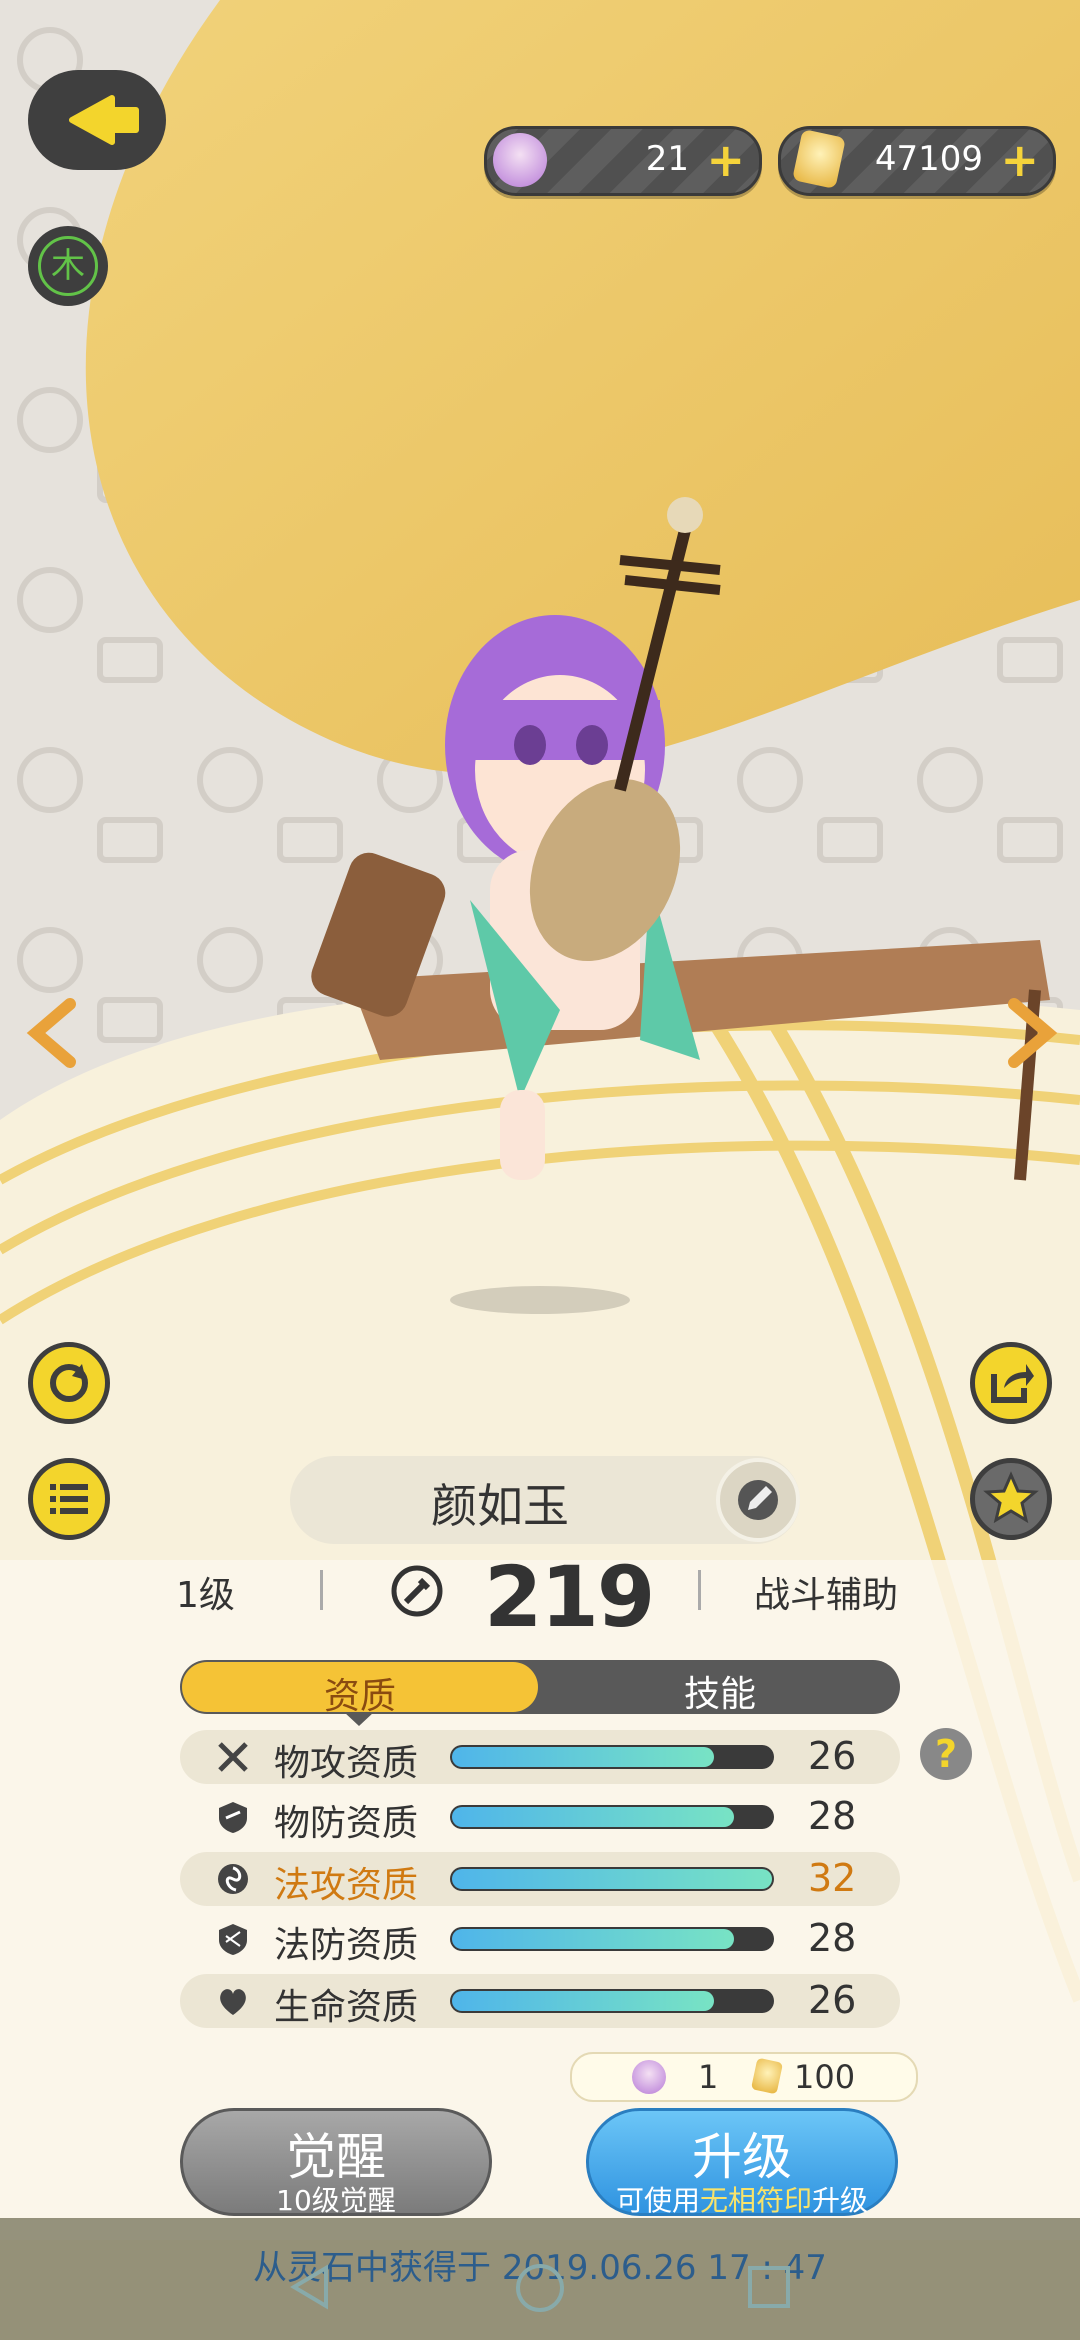 This screenshot has height=2340, width=1080. I want to click on rotate-icon, so click(69, 1383).